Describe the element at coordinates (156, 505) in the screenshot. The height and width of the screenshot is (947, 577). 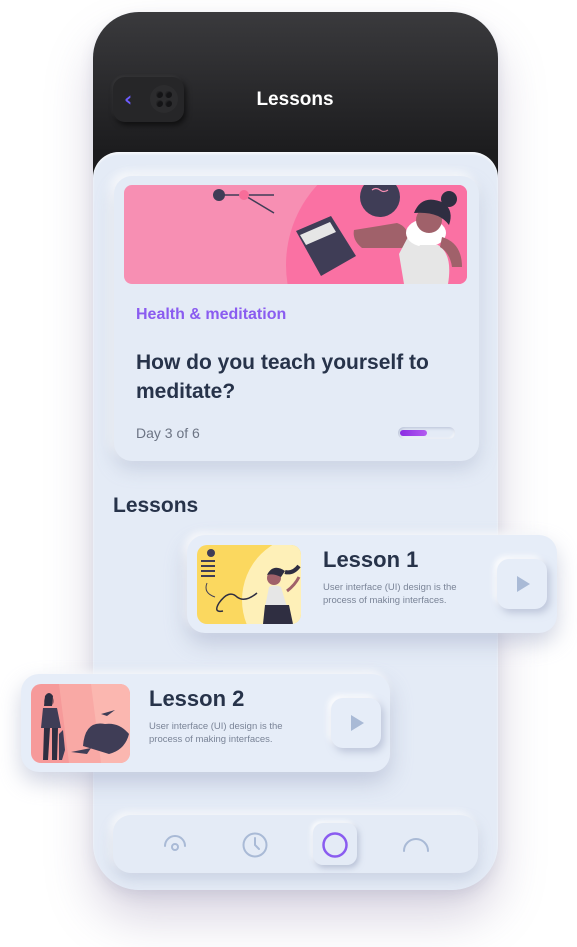
I see `lessons-heading: Lessons` at that location.